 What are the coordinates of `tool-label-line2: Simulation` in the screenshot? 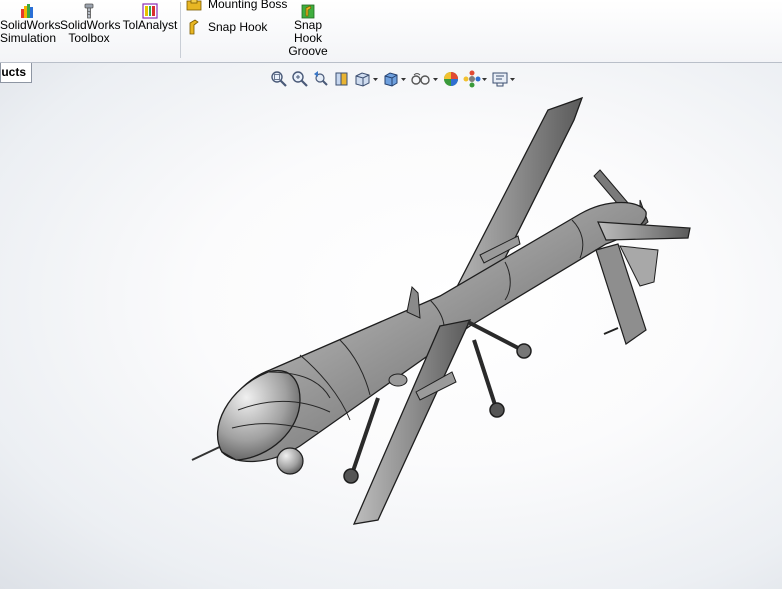 It's located at (28, 38).